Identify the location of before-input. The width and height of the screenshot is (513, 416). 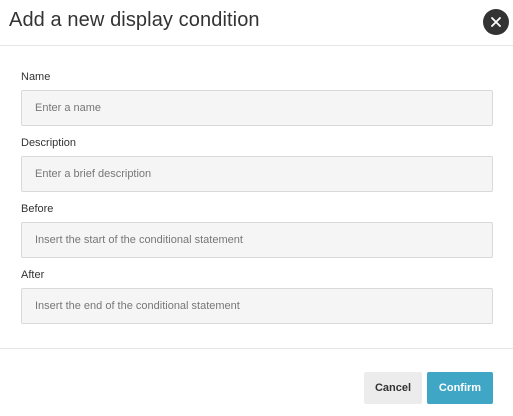
(257, 240).